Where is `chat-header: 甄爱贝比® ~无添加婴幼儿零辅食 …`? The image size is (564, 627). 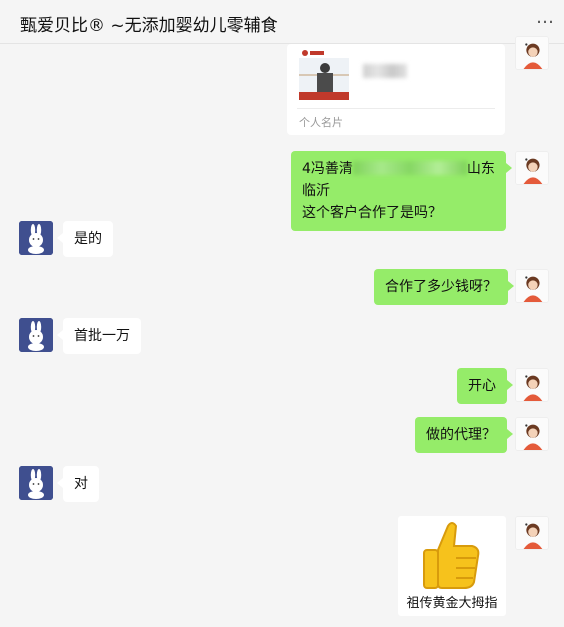 chat-header: 甄爱贝比® ~无添加婴幼儿零辅食 … is located at coordinates (282, 22).